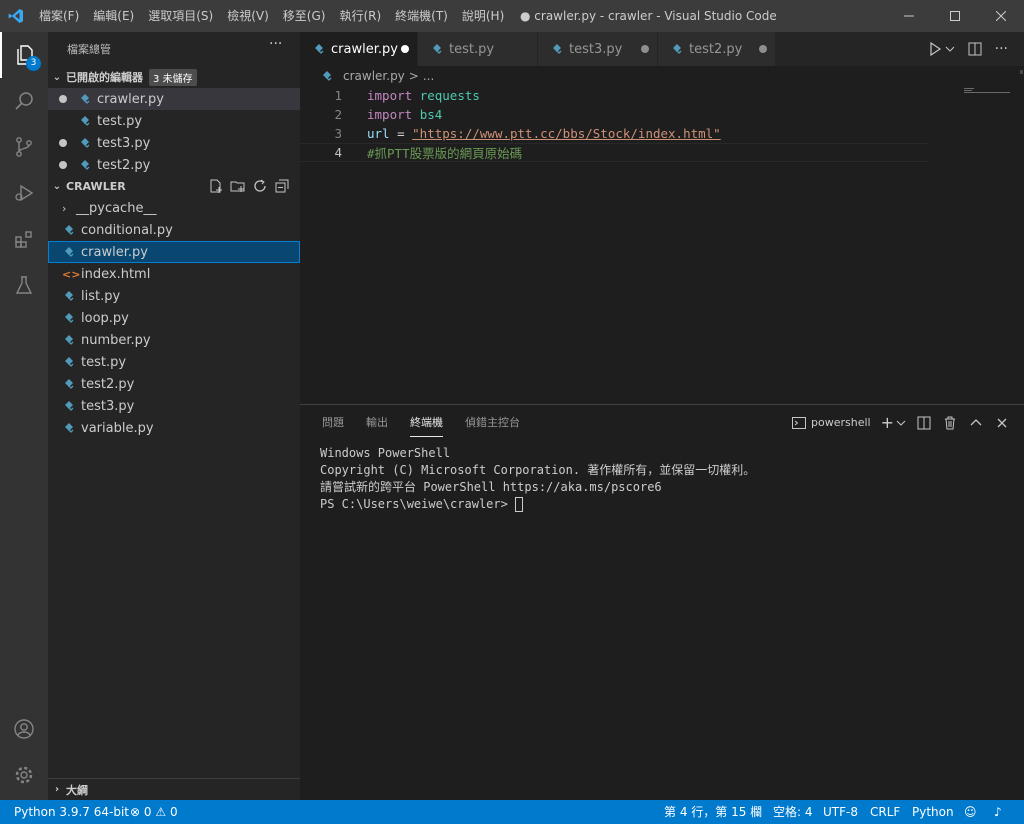 The height and width of the screenshot is (824, 1024). I want to click on menu-edit: 編輯(E), so click(113, 16).